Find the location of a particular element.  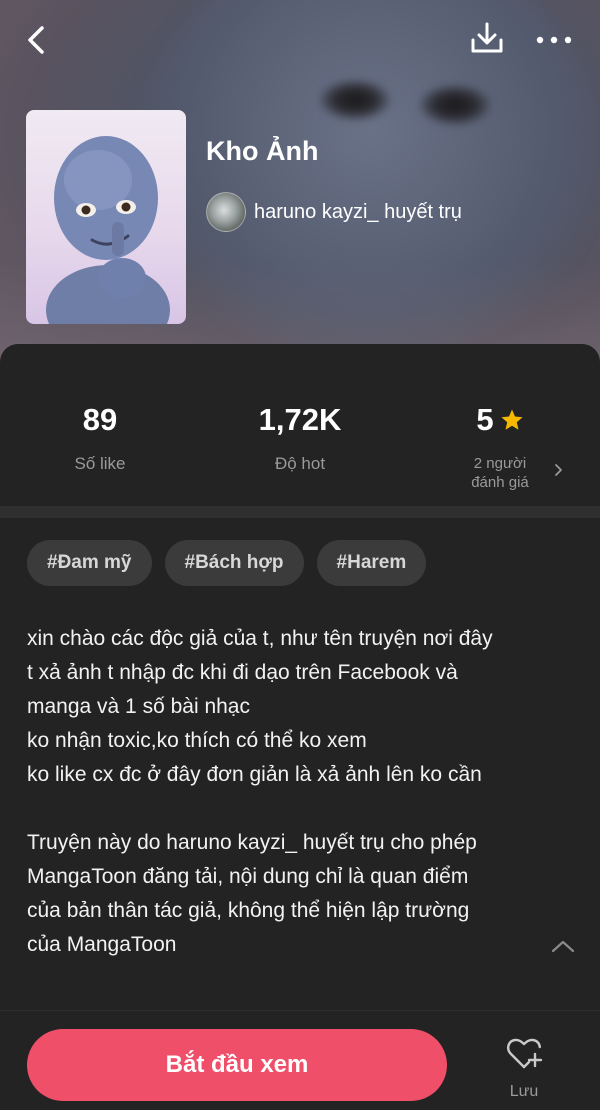

hot-label: Độ hot is located at coordinates (300, 463).